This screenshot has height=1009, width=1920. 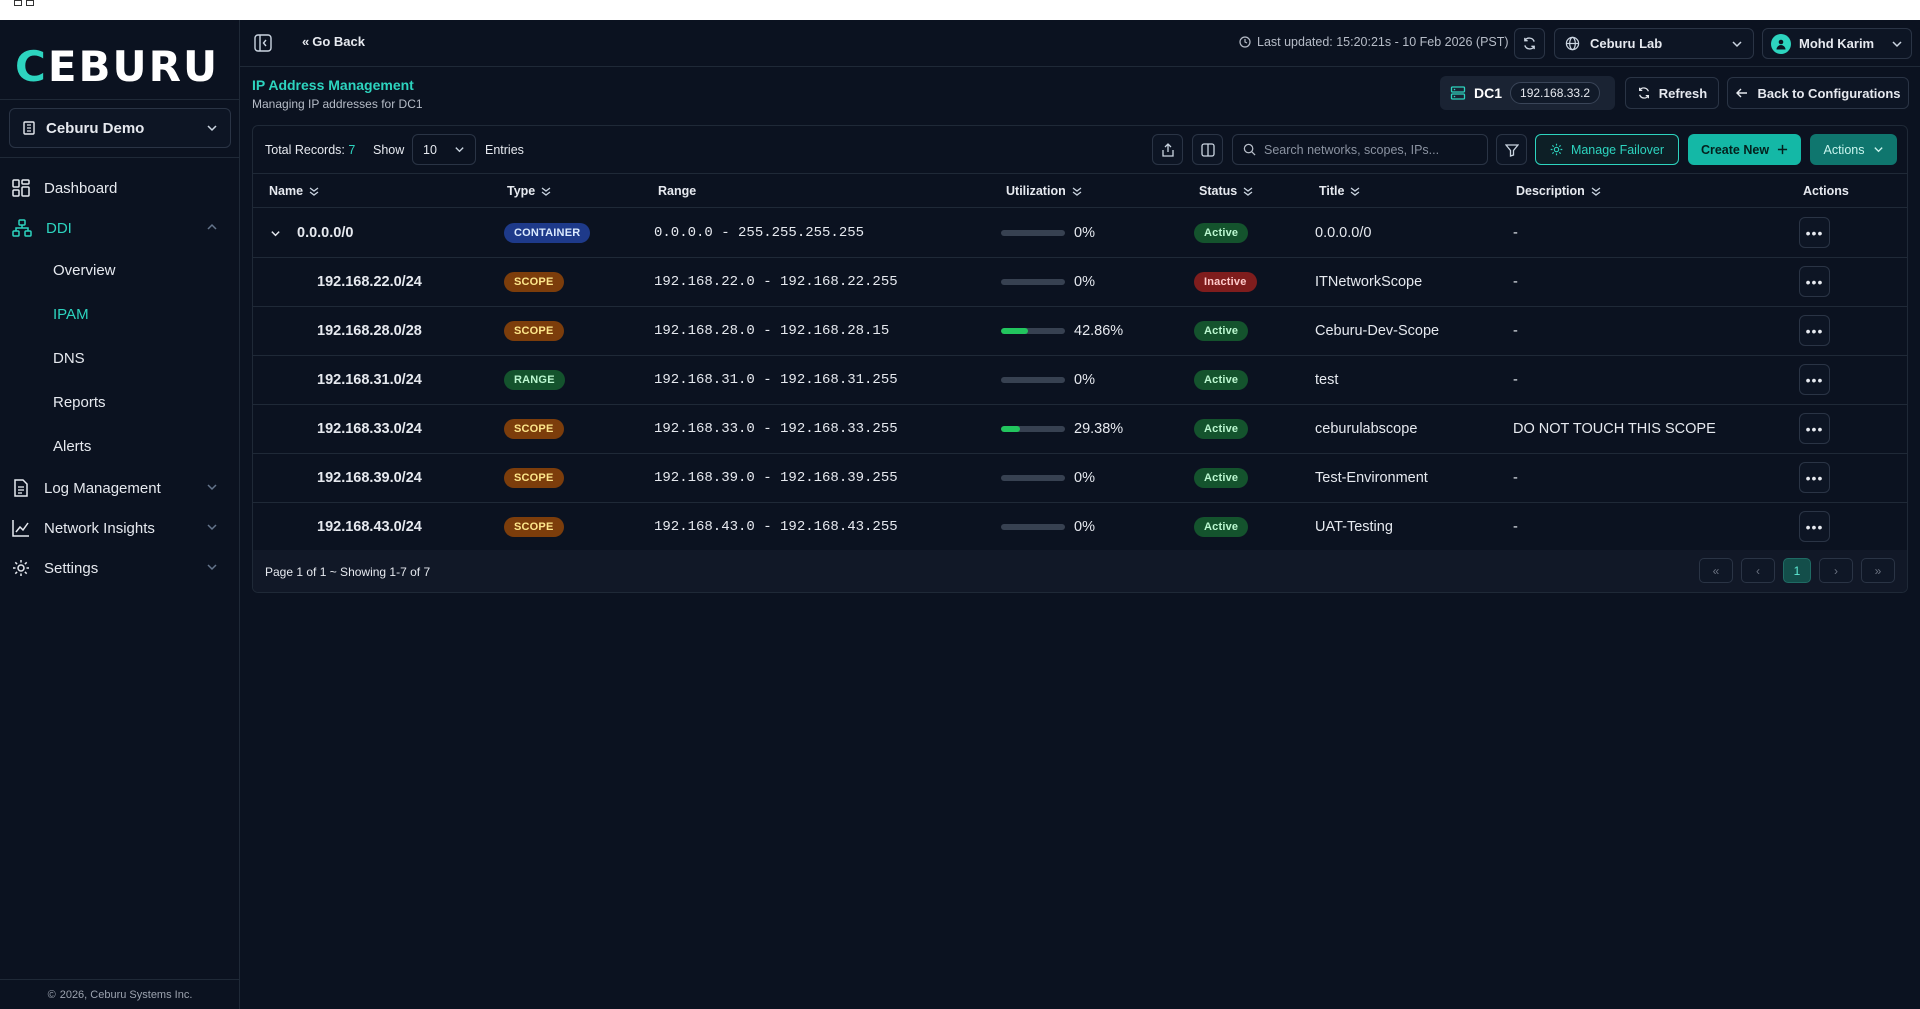 What do you see at coordinates (1716, 570) in the screenshot?
I see `first-page-button: «` at bounding box center [1716, 570].